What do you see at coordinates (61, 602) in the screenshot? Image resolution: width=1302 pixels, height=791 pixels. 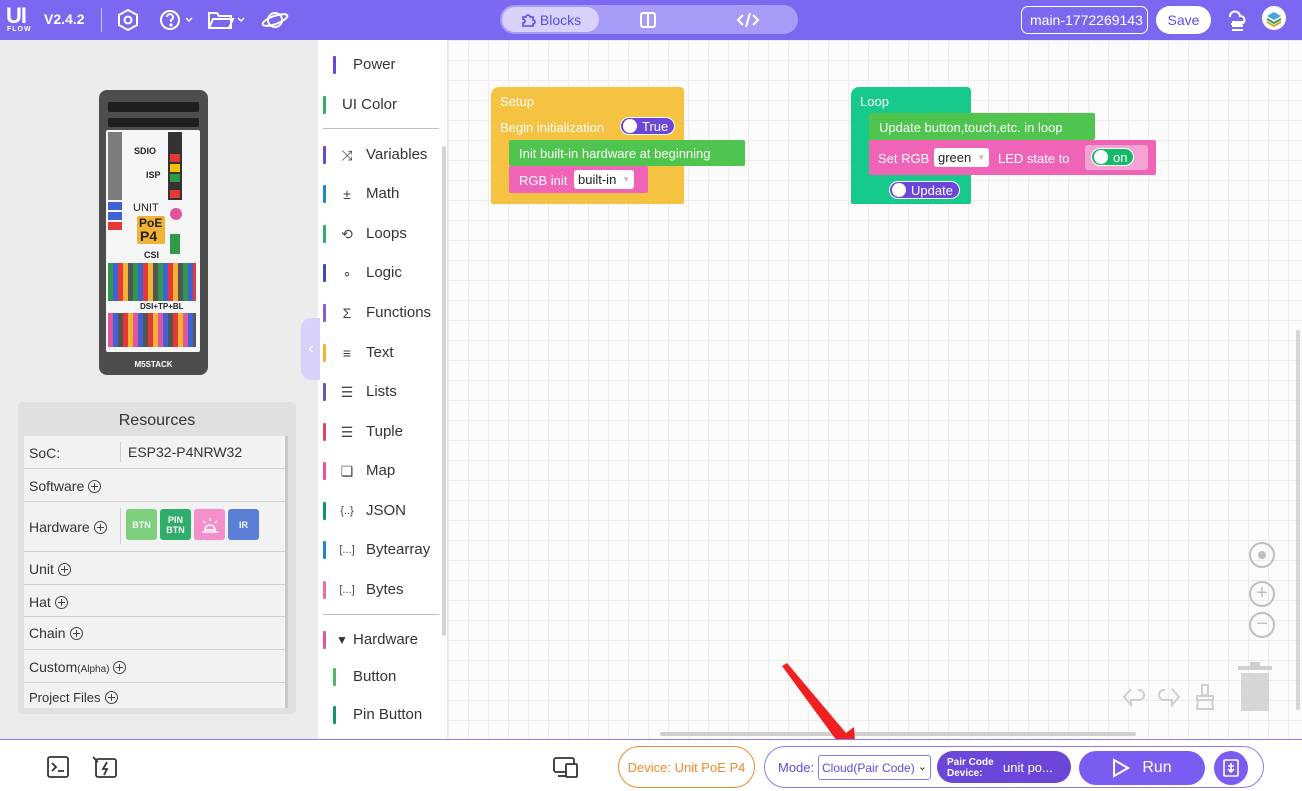 I see `add-hat-icon` at bounding box center [61, 602].